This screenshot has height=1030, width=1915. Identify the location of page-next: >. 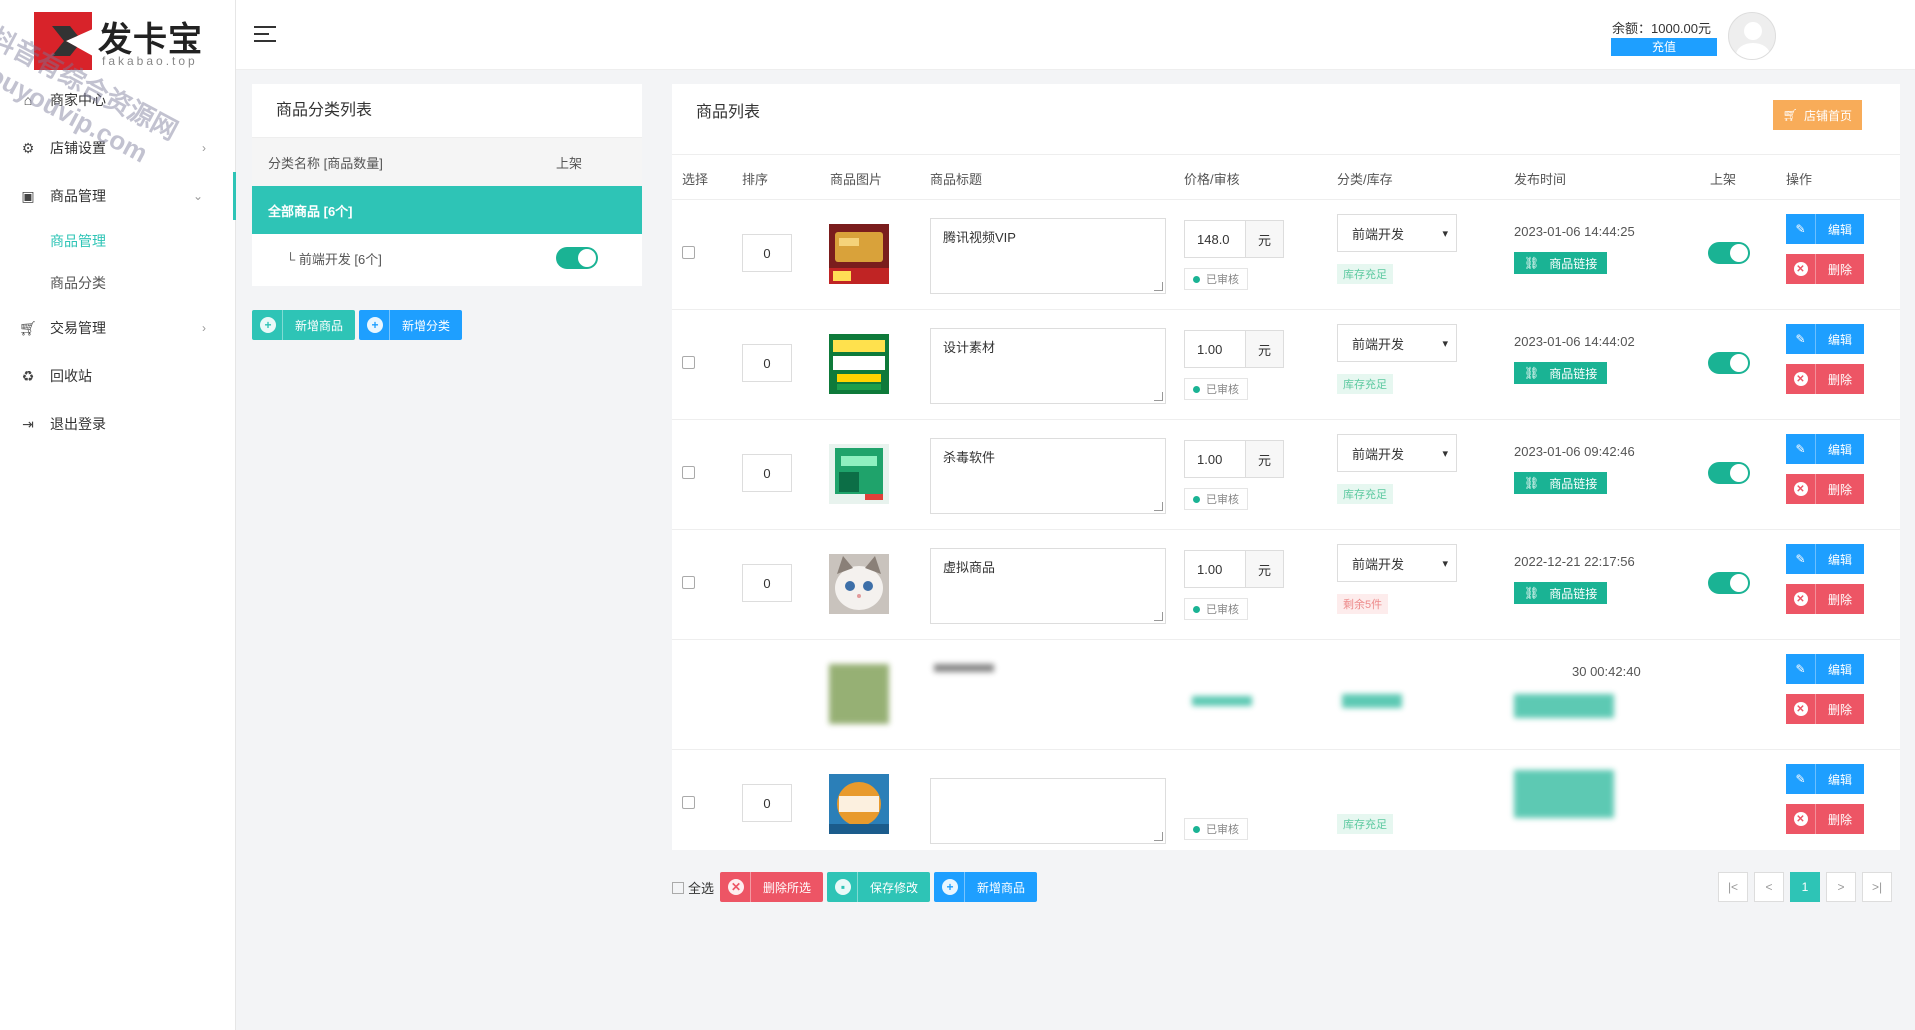
(1841, 887).